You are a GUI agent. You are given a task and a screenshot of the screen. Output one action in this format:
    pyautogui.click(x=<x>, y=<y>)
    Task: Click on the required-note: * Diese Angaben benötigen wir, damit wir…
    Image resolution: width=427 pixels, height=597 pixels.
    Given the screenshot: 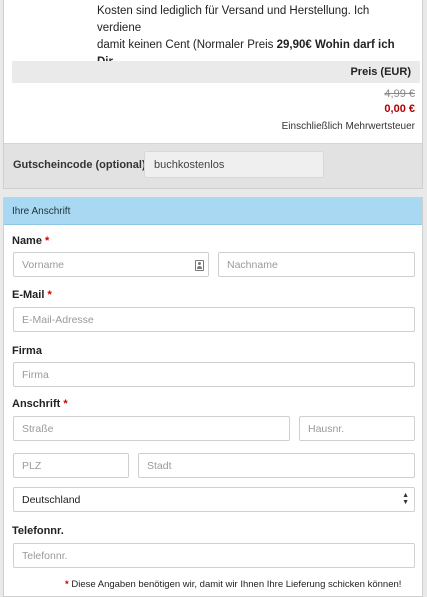 What is the action you would take?
    pyautogui.click(x=233, y=584)
    